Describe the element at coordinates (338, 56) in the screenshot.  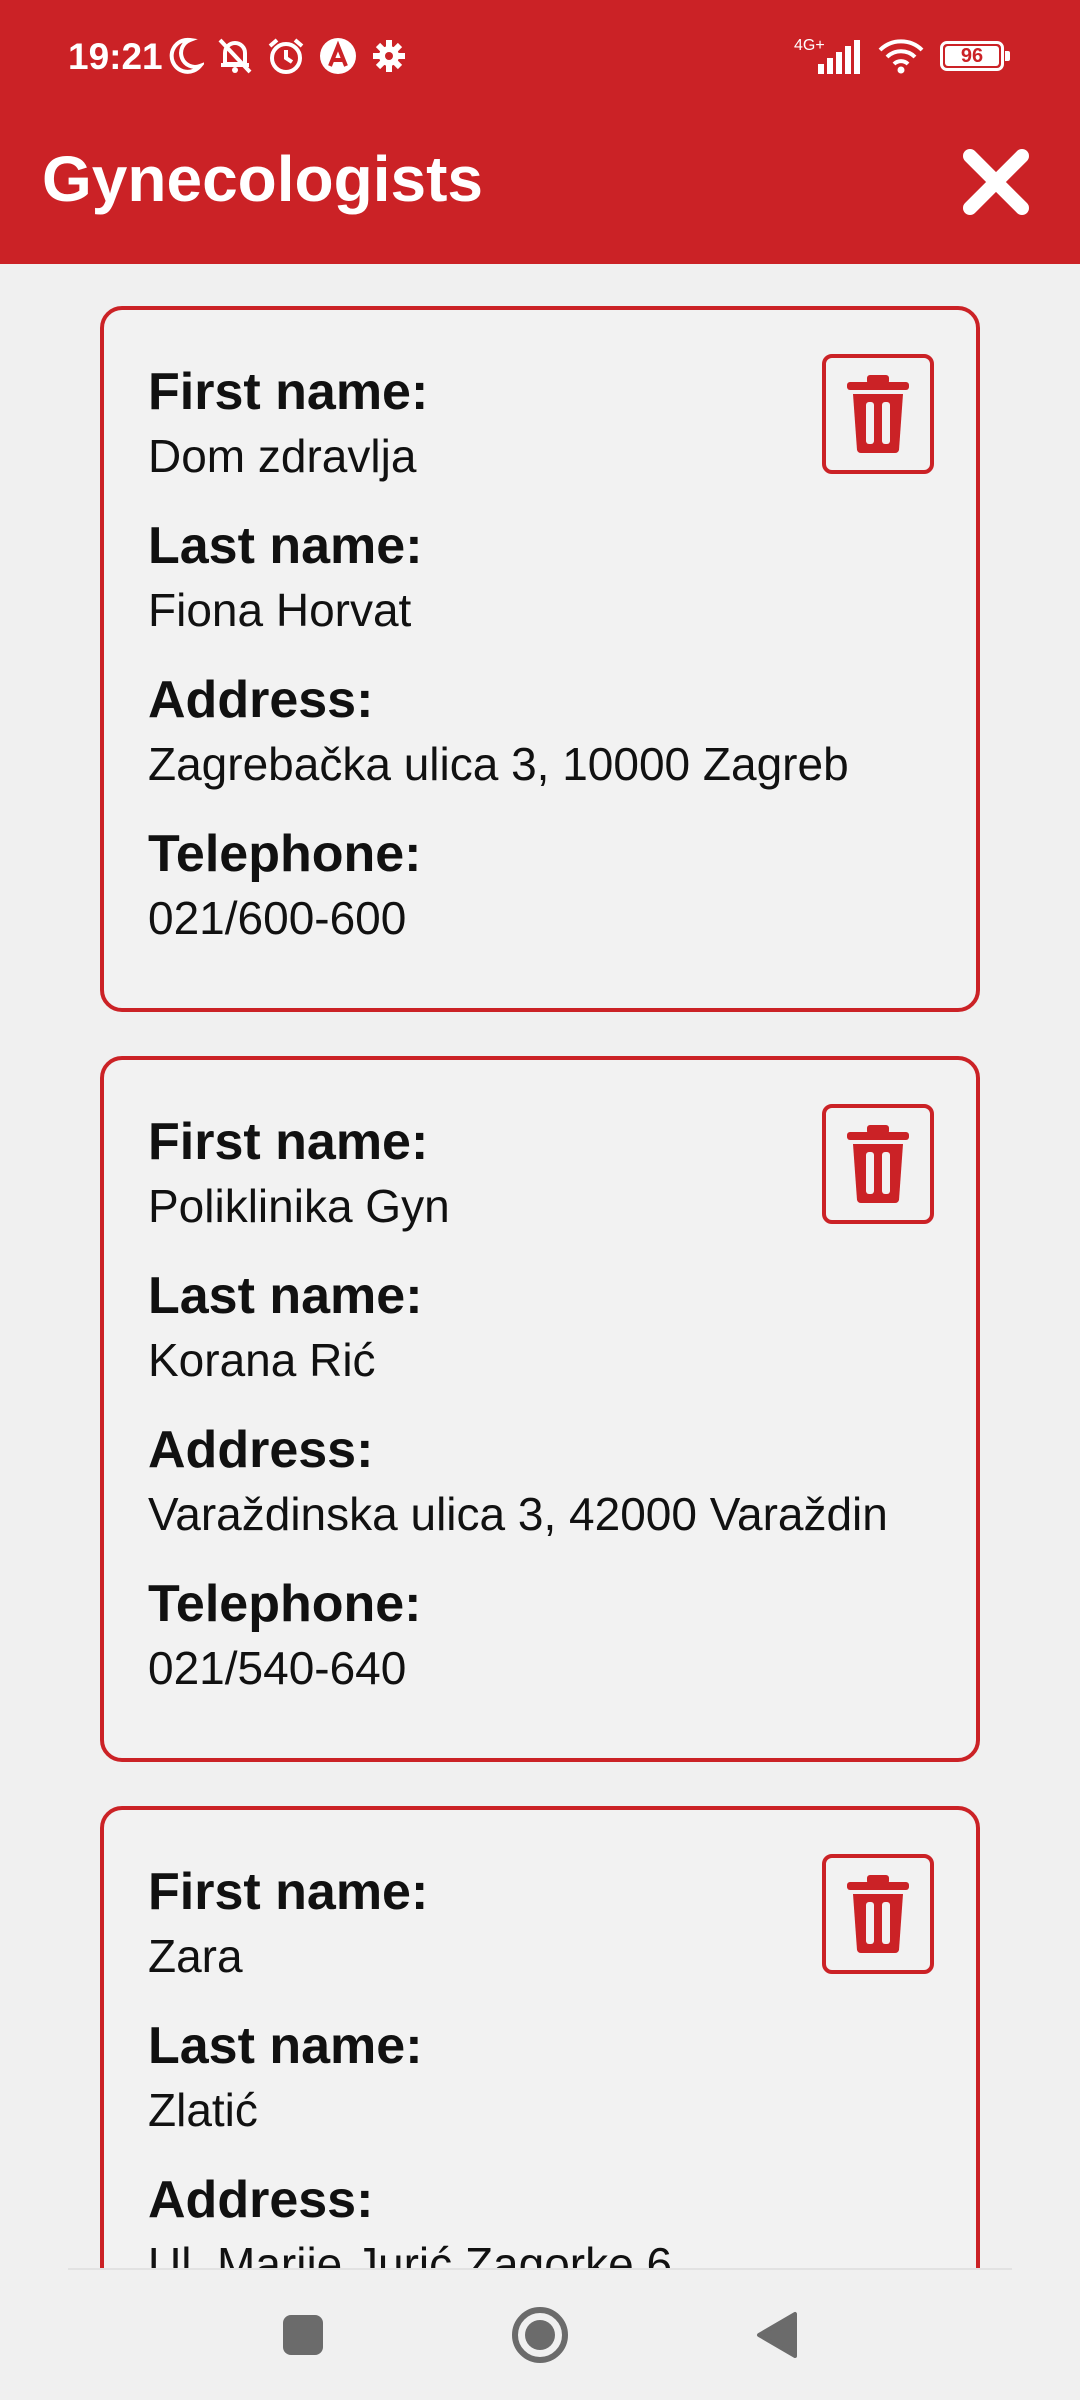
I see `app-a-icon` at that location.